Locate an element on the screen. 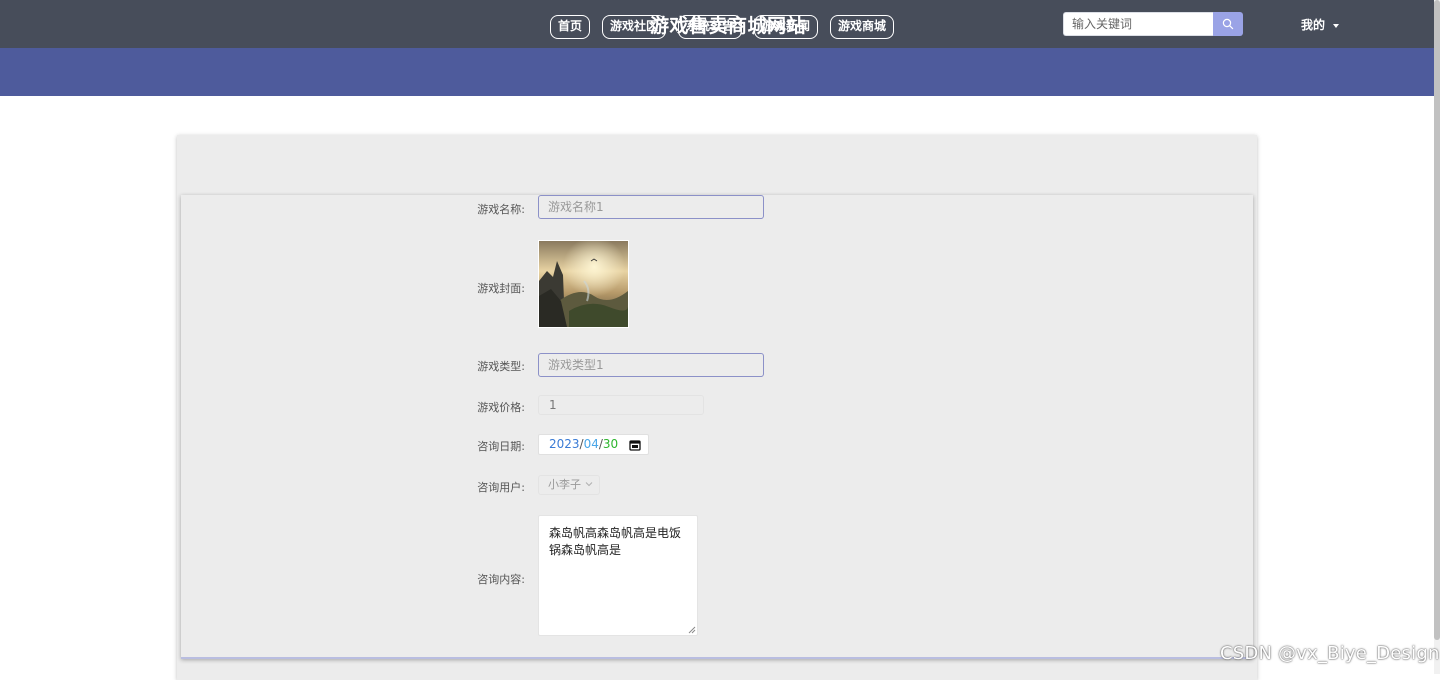 The height and width of the screenshot is (680, 1440). game-type-input: 游戏类型1 is located at coordinates (651, 365).